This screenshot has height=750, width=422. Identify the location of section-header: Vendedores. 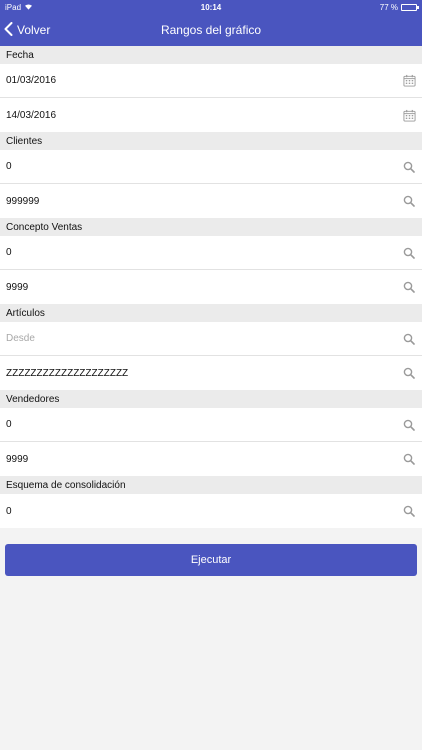
(211, 399).